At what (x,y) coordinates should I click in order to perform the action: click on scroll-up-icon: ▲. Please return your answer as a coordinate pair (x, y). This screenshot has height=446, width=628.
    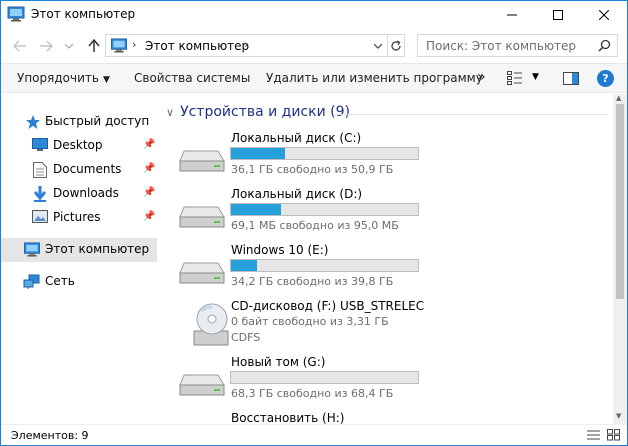
    Looking at the image, I should click on (618, 98).